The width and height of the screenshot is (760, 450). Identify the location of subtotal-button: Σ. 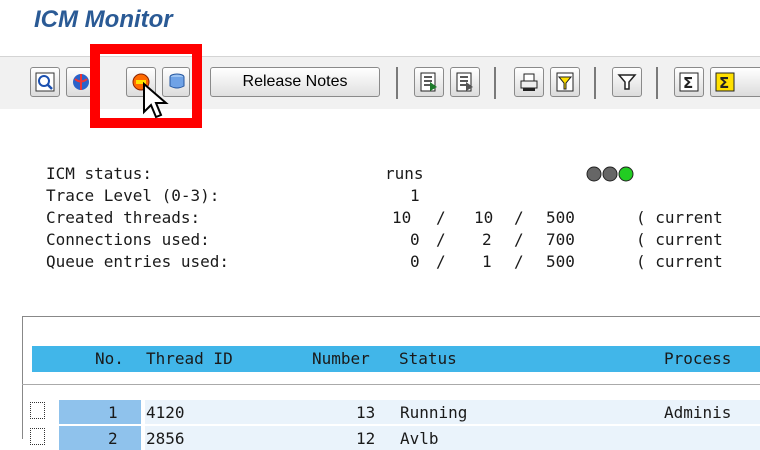
(735, 82).